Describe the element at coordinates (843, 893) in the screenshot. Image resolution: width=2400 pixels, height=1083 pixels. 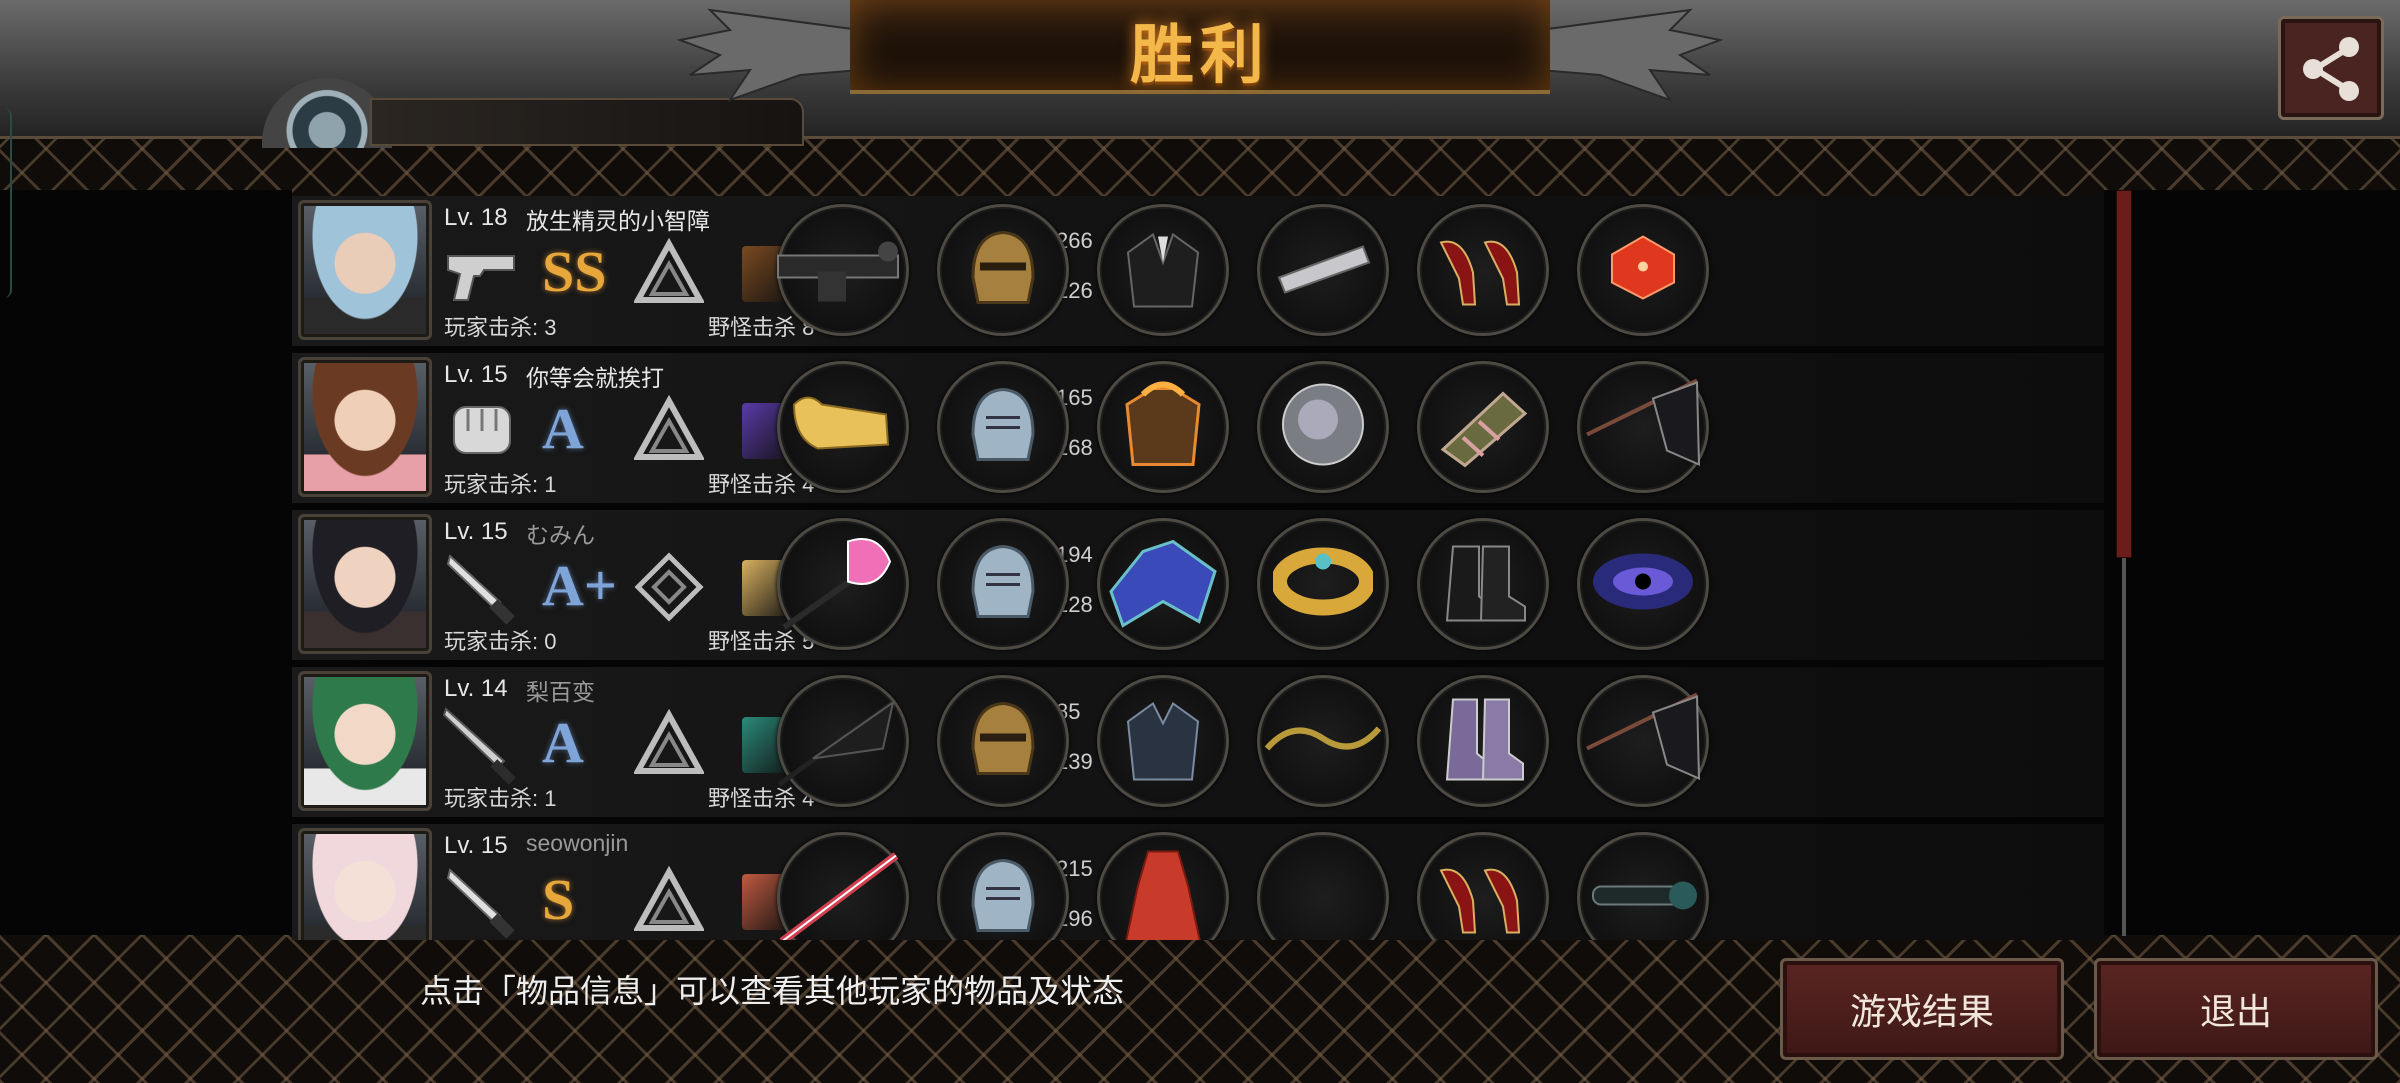
I see `red-sword-icon` at that location.